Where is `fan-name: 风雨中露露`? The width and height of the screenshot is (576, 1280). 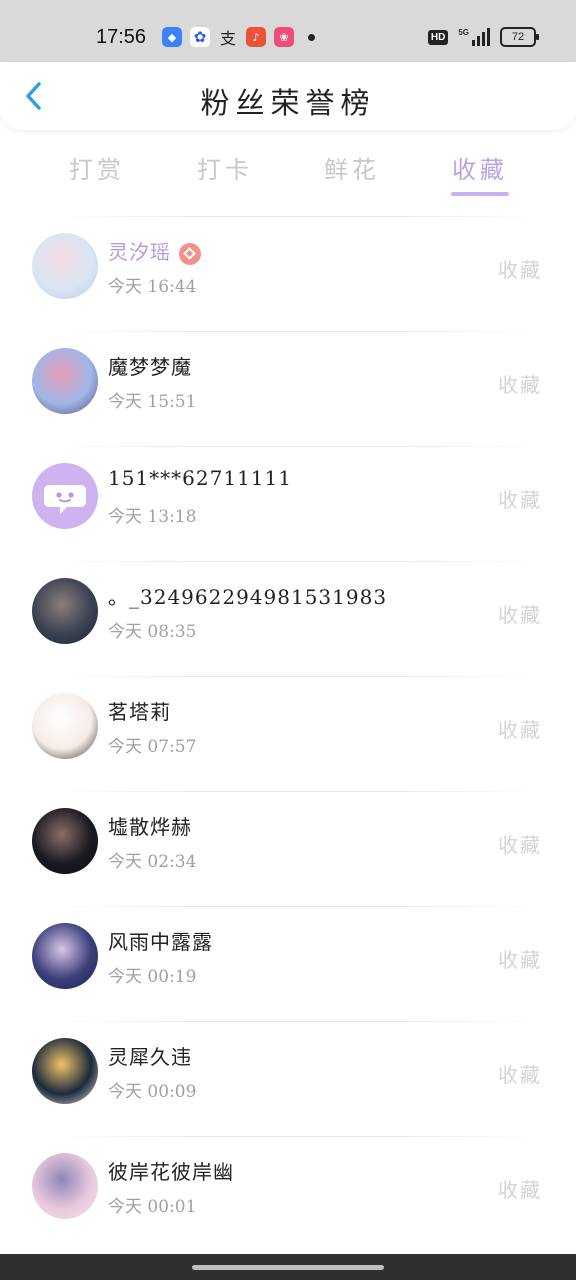
fan-name: 风雨中露露 is located at coordinates (160, 940).